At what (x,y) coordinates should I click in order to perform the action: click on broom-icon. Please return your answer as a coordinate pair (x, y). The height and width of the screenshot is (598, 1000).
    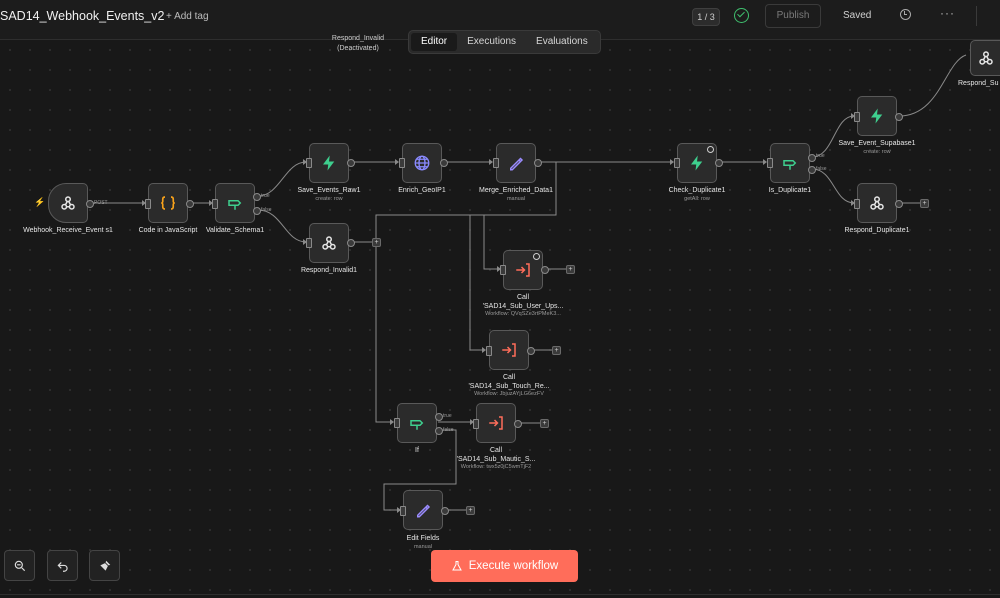
    Looking at the image, I should click on (104, 565).